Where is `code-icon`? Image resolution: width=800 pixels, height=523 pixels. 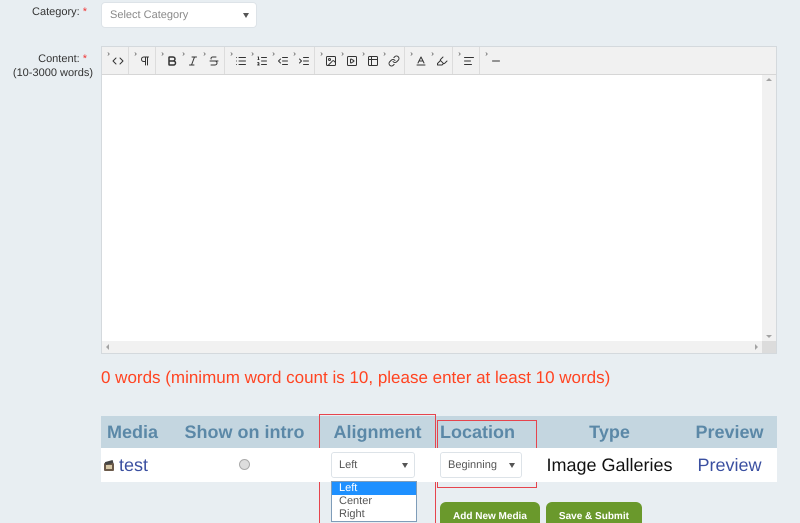 code-icon is located at coordinates (118, 60).